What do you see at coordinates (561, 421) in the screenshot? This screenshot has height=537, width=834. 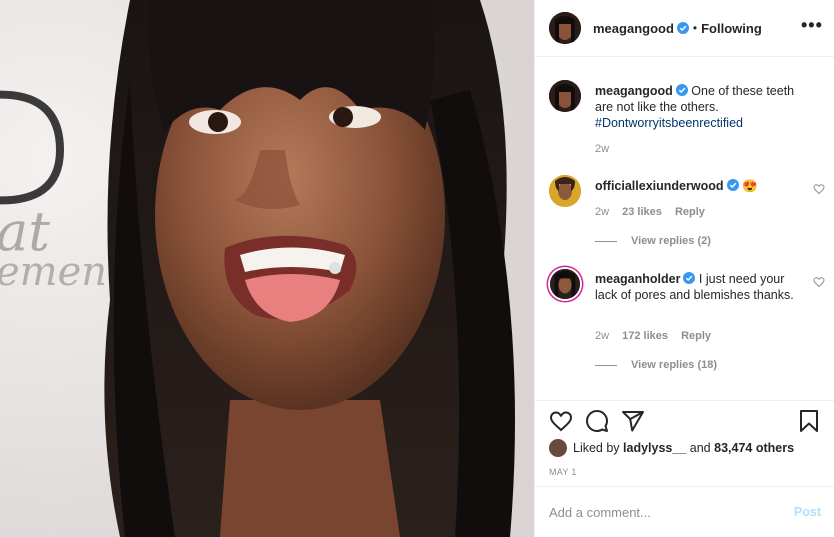 I see `like-heart-icon` at bounding box center [561, 421].